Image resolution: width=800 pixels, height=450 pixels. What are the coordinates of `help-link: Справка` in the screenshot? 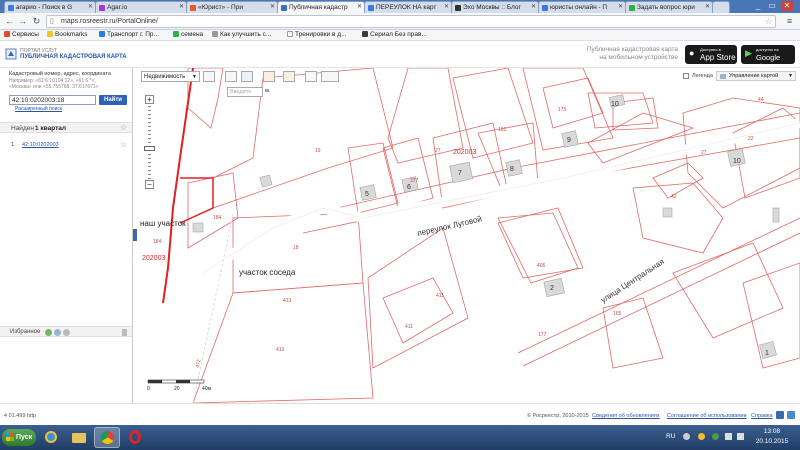 It's located at (762, 416).